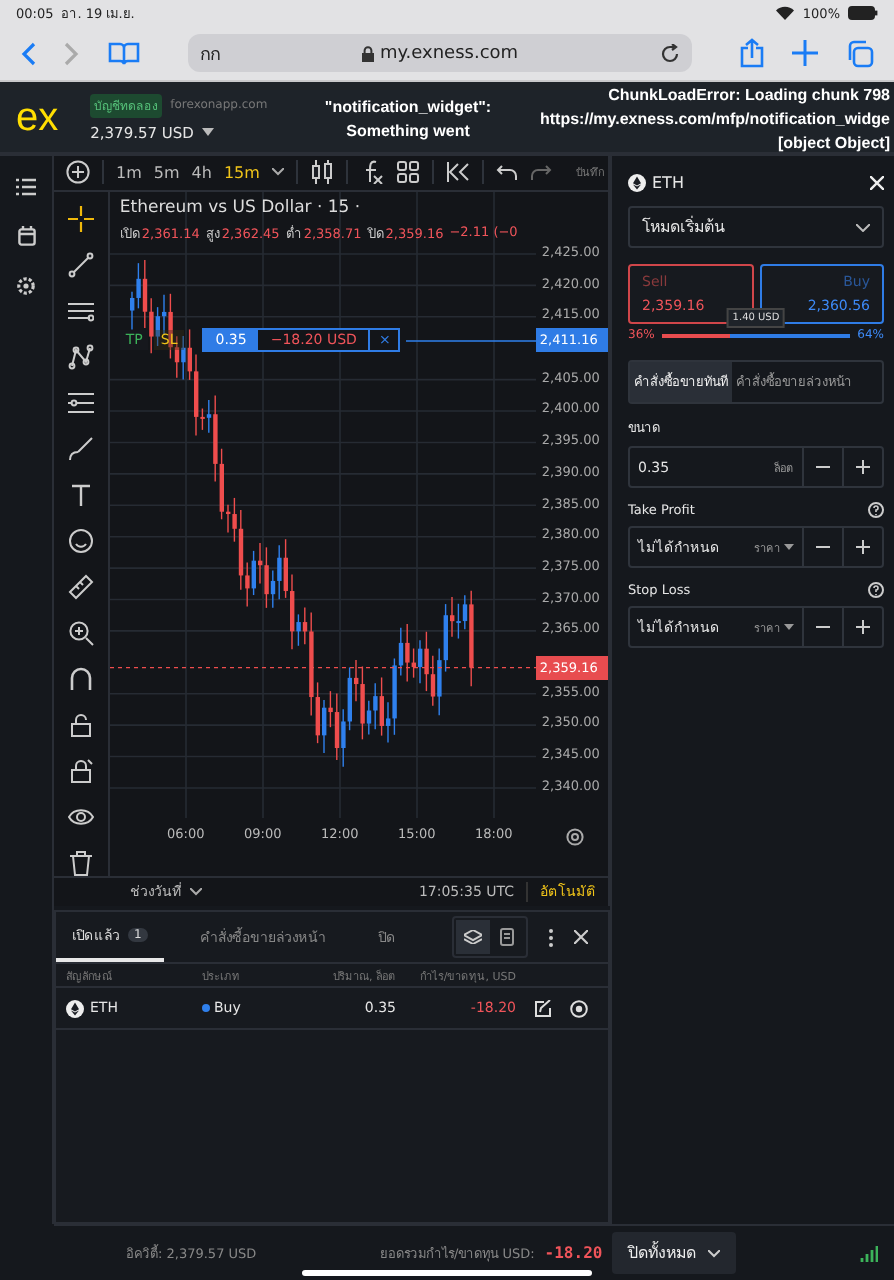 The image size is (894, 1280). What do you see at coordinates (756, 227) in the screenshot?
I see `mode-dropdown: โหมดเริ่มต้น` at bounding box center [756, 227].